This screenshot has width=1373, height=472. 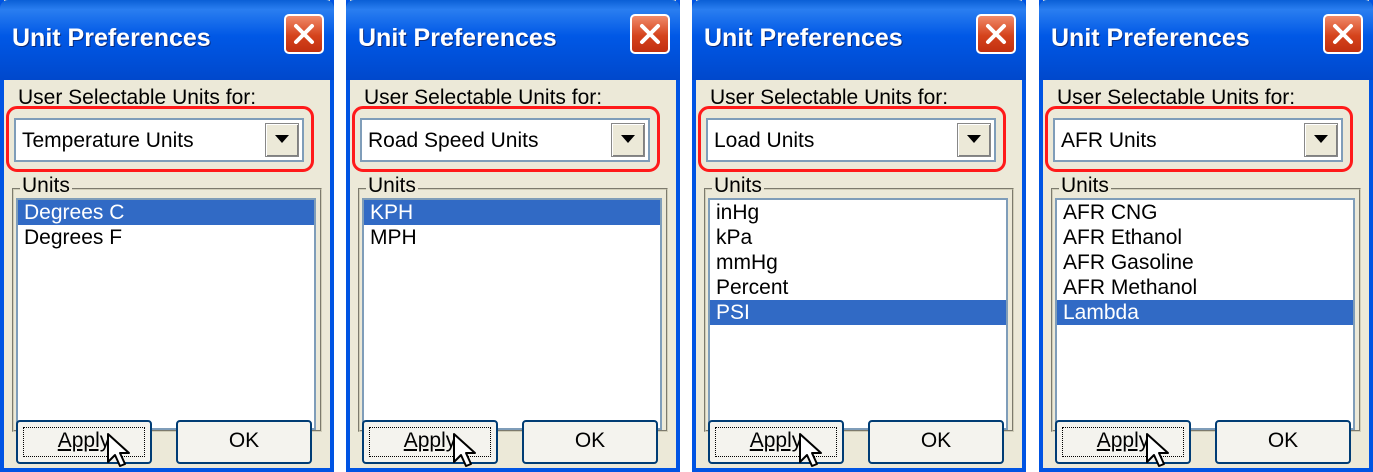 I want to click on units-list-item: AFR Methanol, so click(x=1205, y=287).